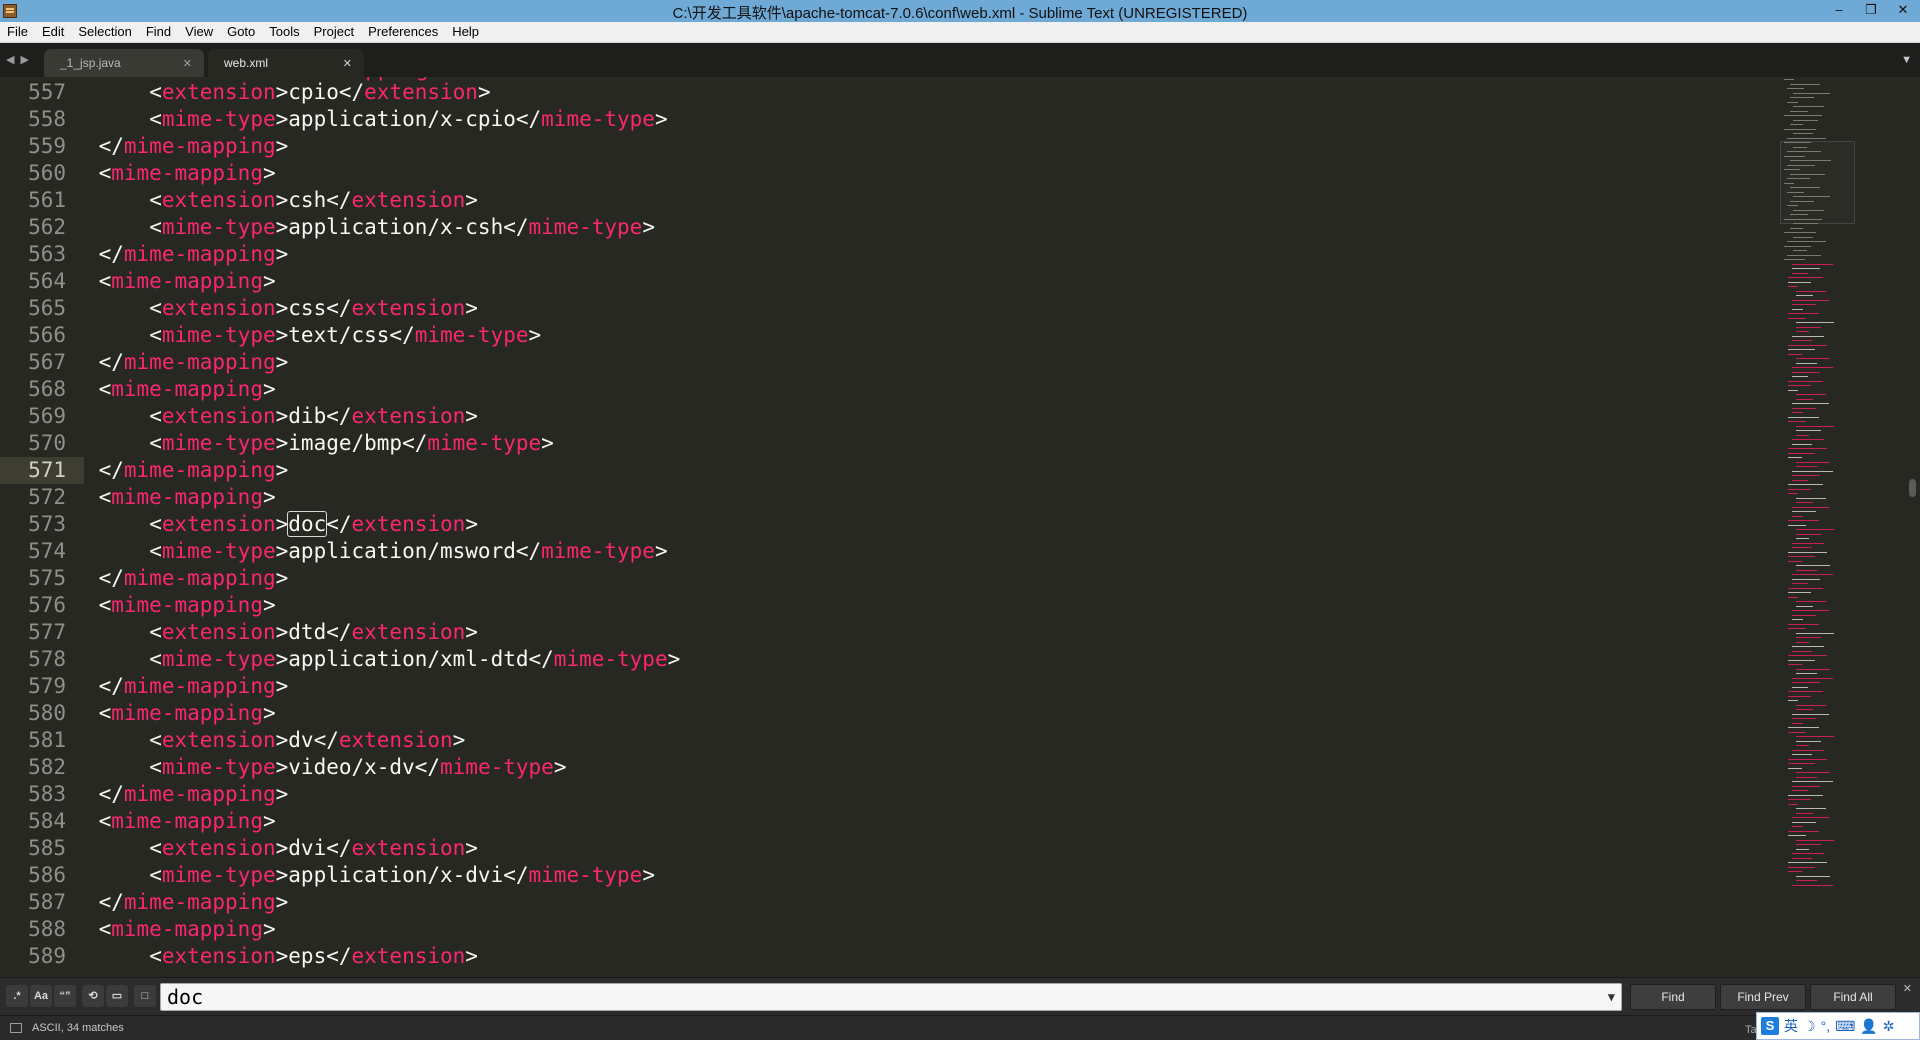 Image resolution: width=1920 pixels, height=1040 pixels. I want to click on code-line: <extension>dv</extension>, so click(307, 740).